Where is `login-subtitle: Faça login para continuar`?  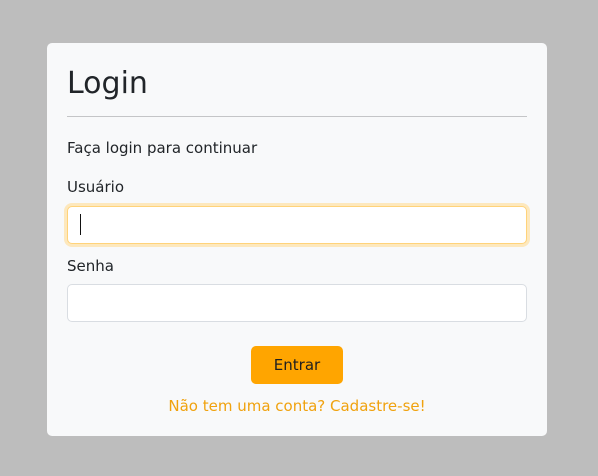
login-subtitle: Faça login para continuar is located at coordinates (162, 148).